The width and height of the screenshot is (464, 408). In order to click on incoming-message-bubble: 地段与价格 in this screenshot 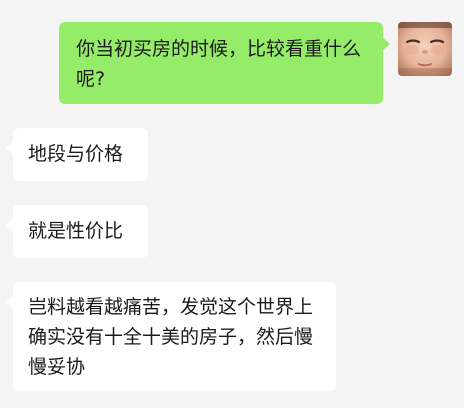, I will do `click(77, 154)`.